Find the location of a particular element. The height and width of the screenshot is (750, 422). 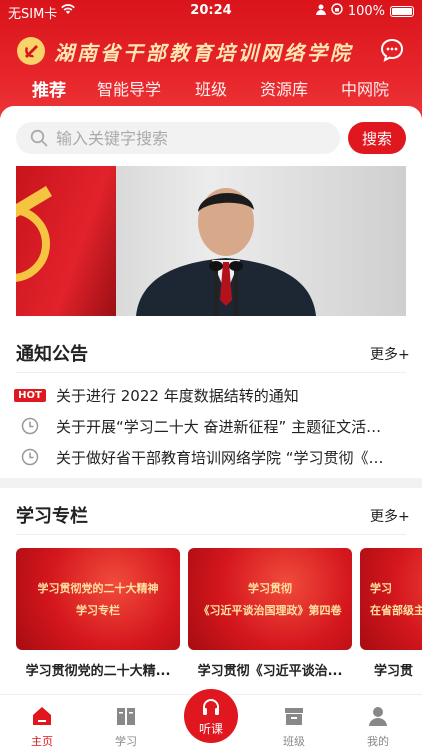

chat-bubble-icon is located at coordinates (392, 50).